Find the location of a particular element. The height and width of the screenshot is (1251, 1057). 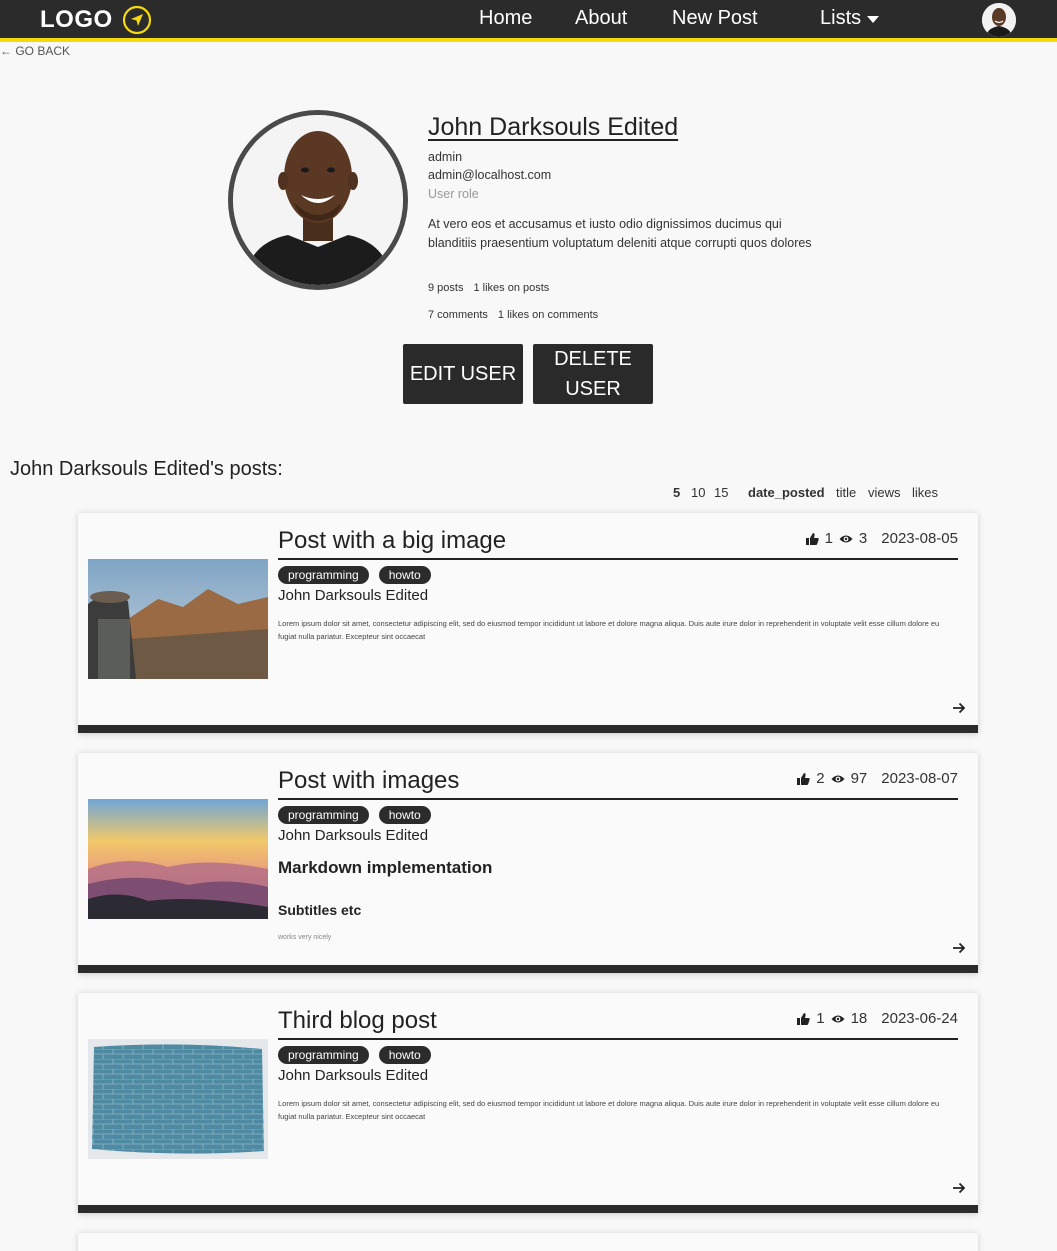

nav-lists-dropdown: Lists is located at coordinates (850, 18).